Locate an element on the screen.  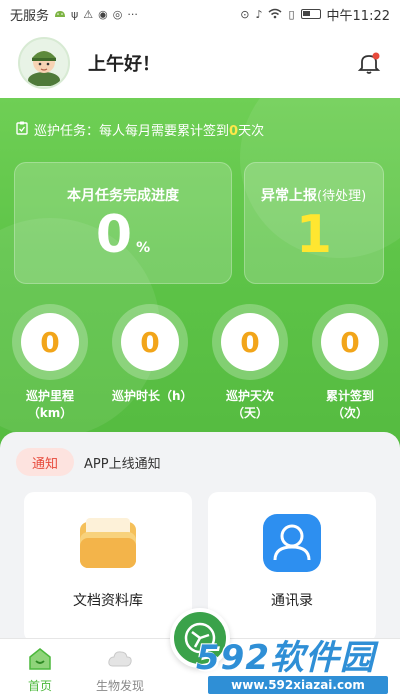
battery-icon is located at coordinates (310, 14).